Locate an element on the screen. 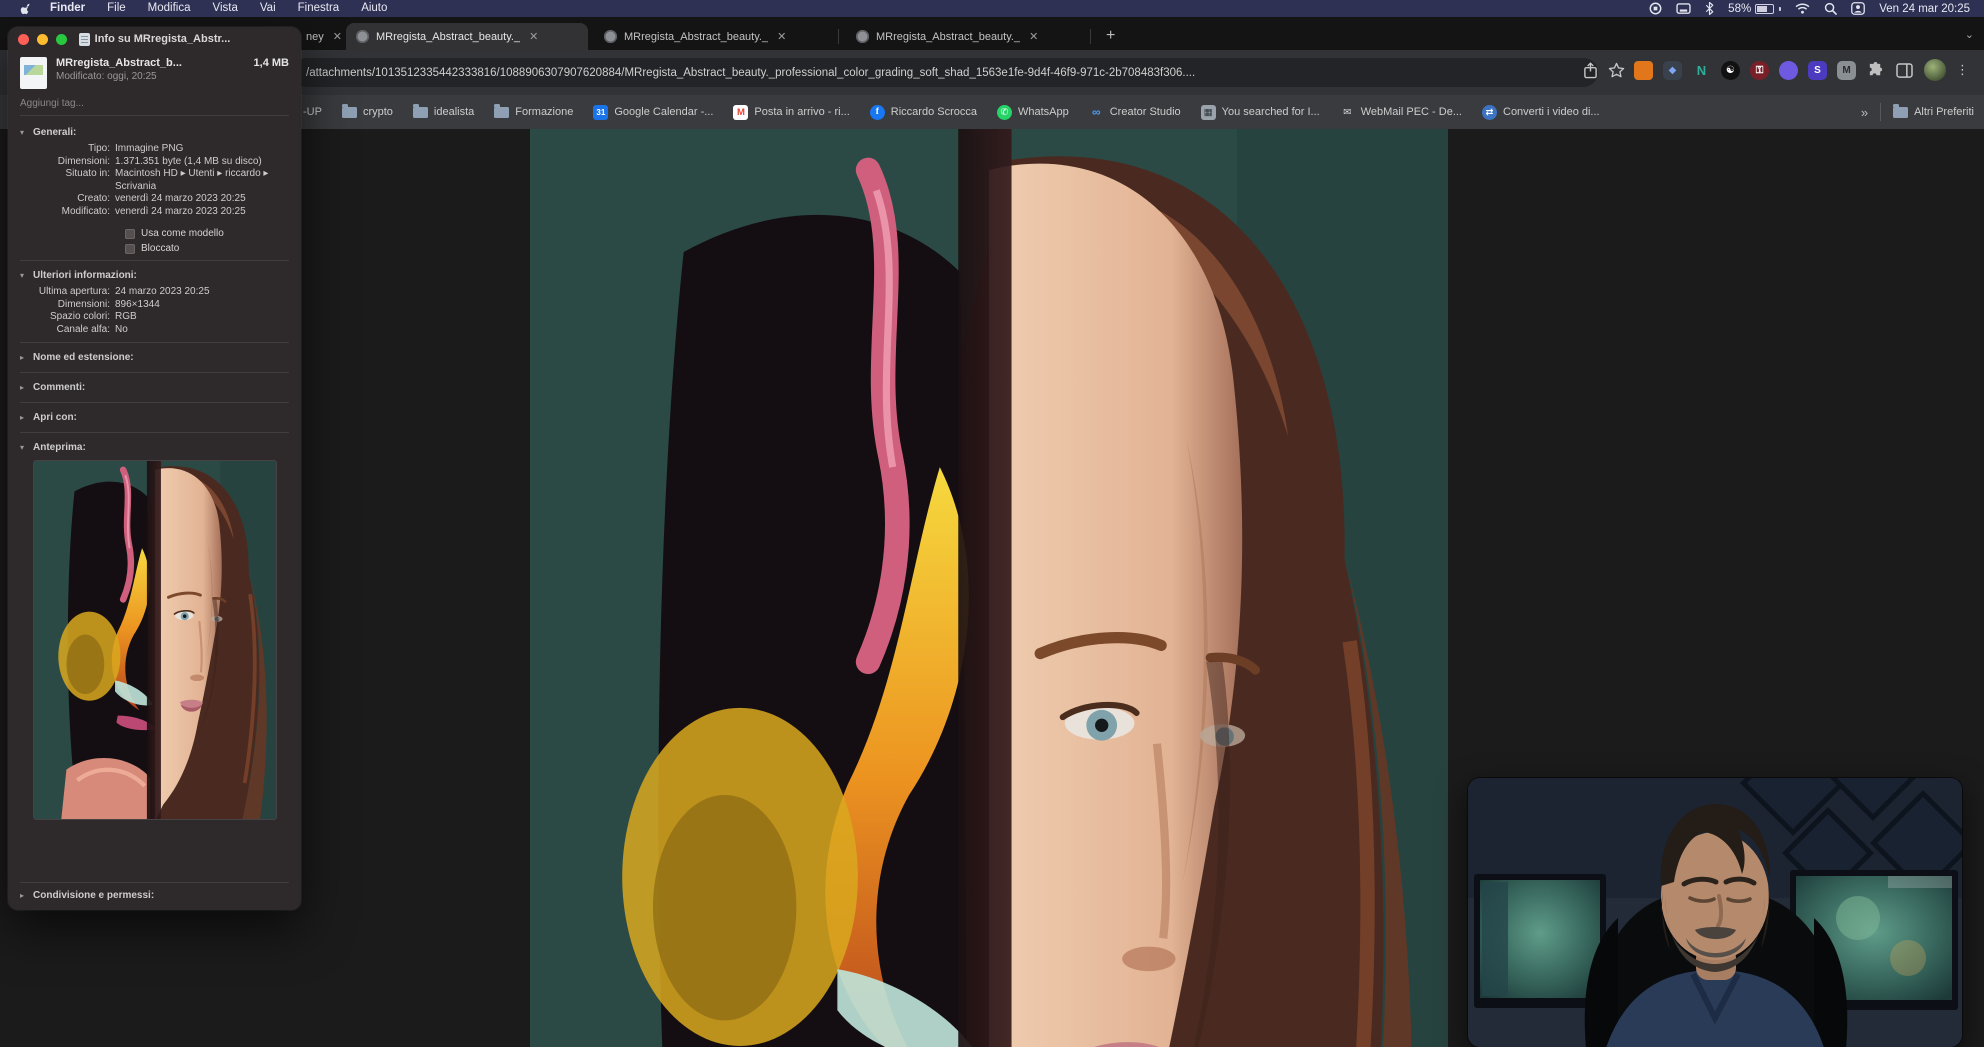  section-condivisione-e-permessi: ▸ Condivisione e permessi: is located at coordinates (154, 895).